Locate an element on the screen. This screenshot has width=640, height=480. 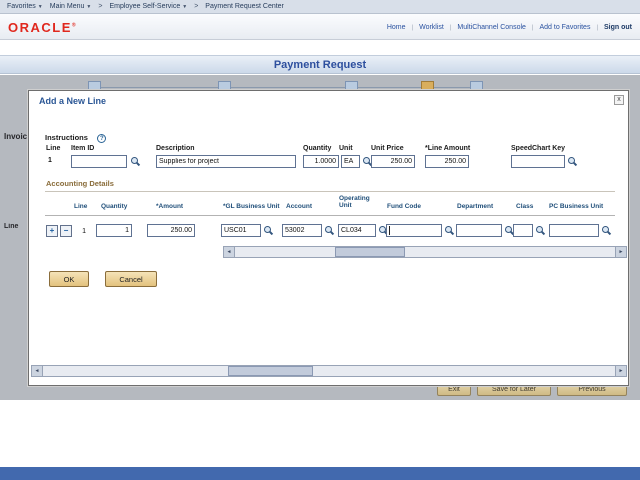
row-fund-code-input is located at coordinates (414, 230).